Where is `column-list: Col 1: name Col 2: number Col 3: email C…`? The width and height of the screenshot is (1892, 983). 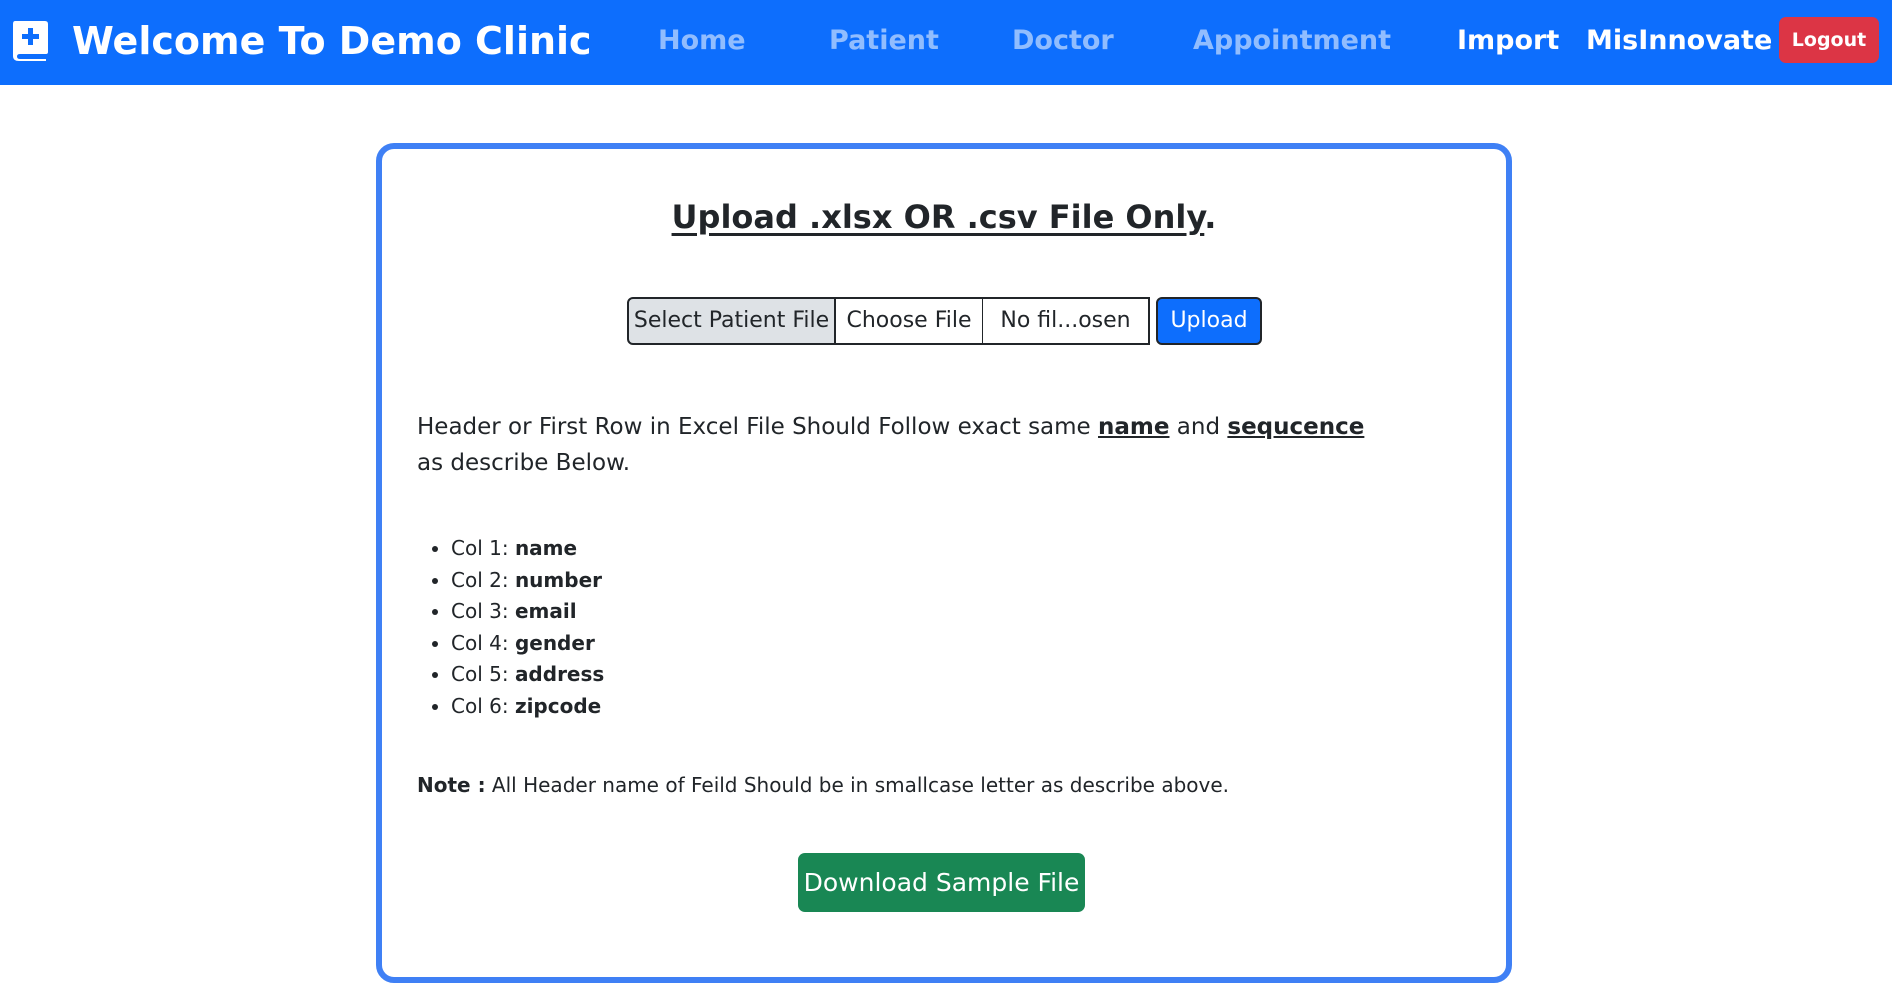 column-list: Col 1: name Col 2: number Col 3: email C… is located at coordinates (510, 627).